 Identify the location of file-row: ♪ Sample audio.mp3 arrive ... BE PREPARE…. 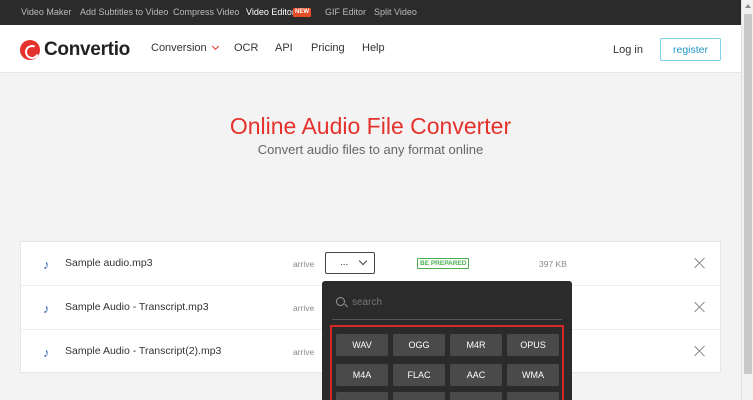
(370, 264).